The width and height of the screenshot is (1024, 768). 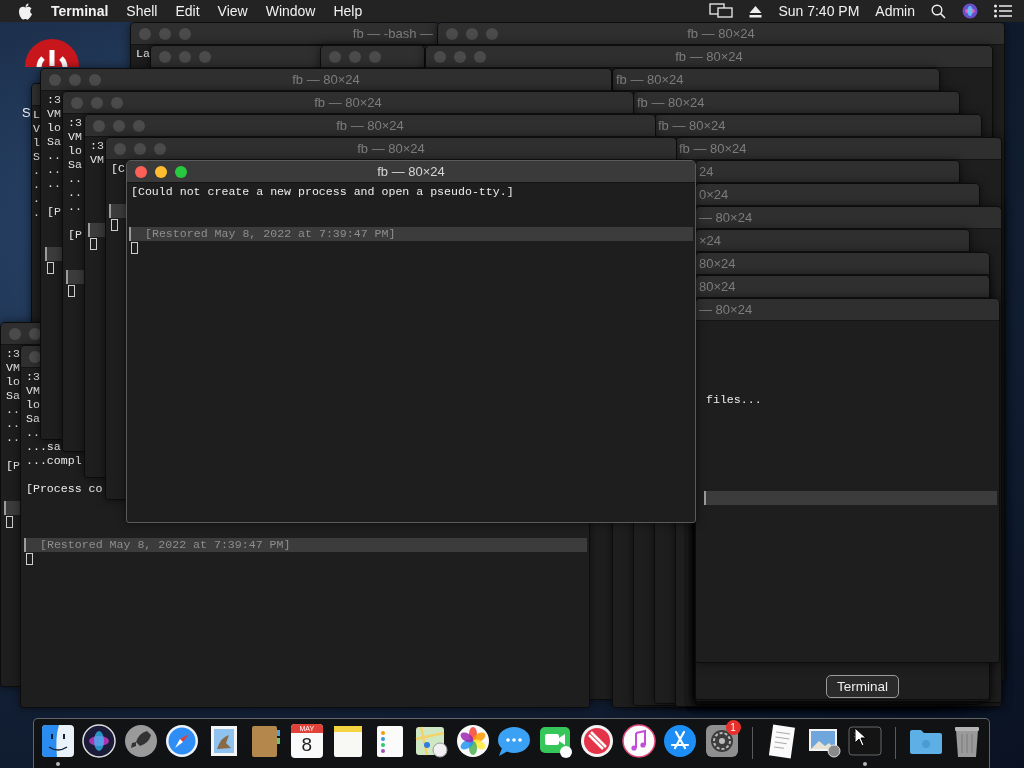 What do you see at coordinates (638, 741) in the screenshot?
I see `music-note-icon` at bounding box center [638, 741].